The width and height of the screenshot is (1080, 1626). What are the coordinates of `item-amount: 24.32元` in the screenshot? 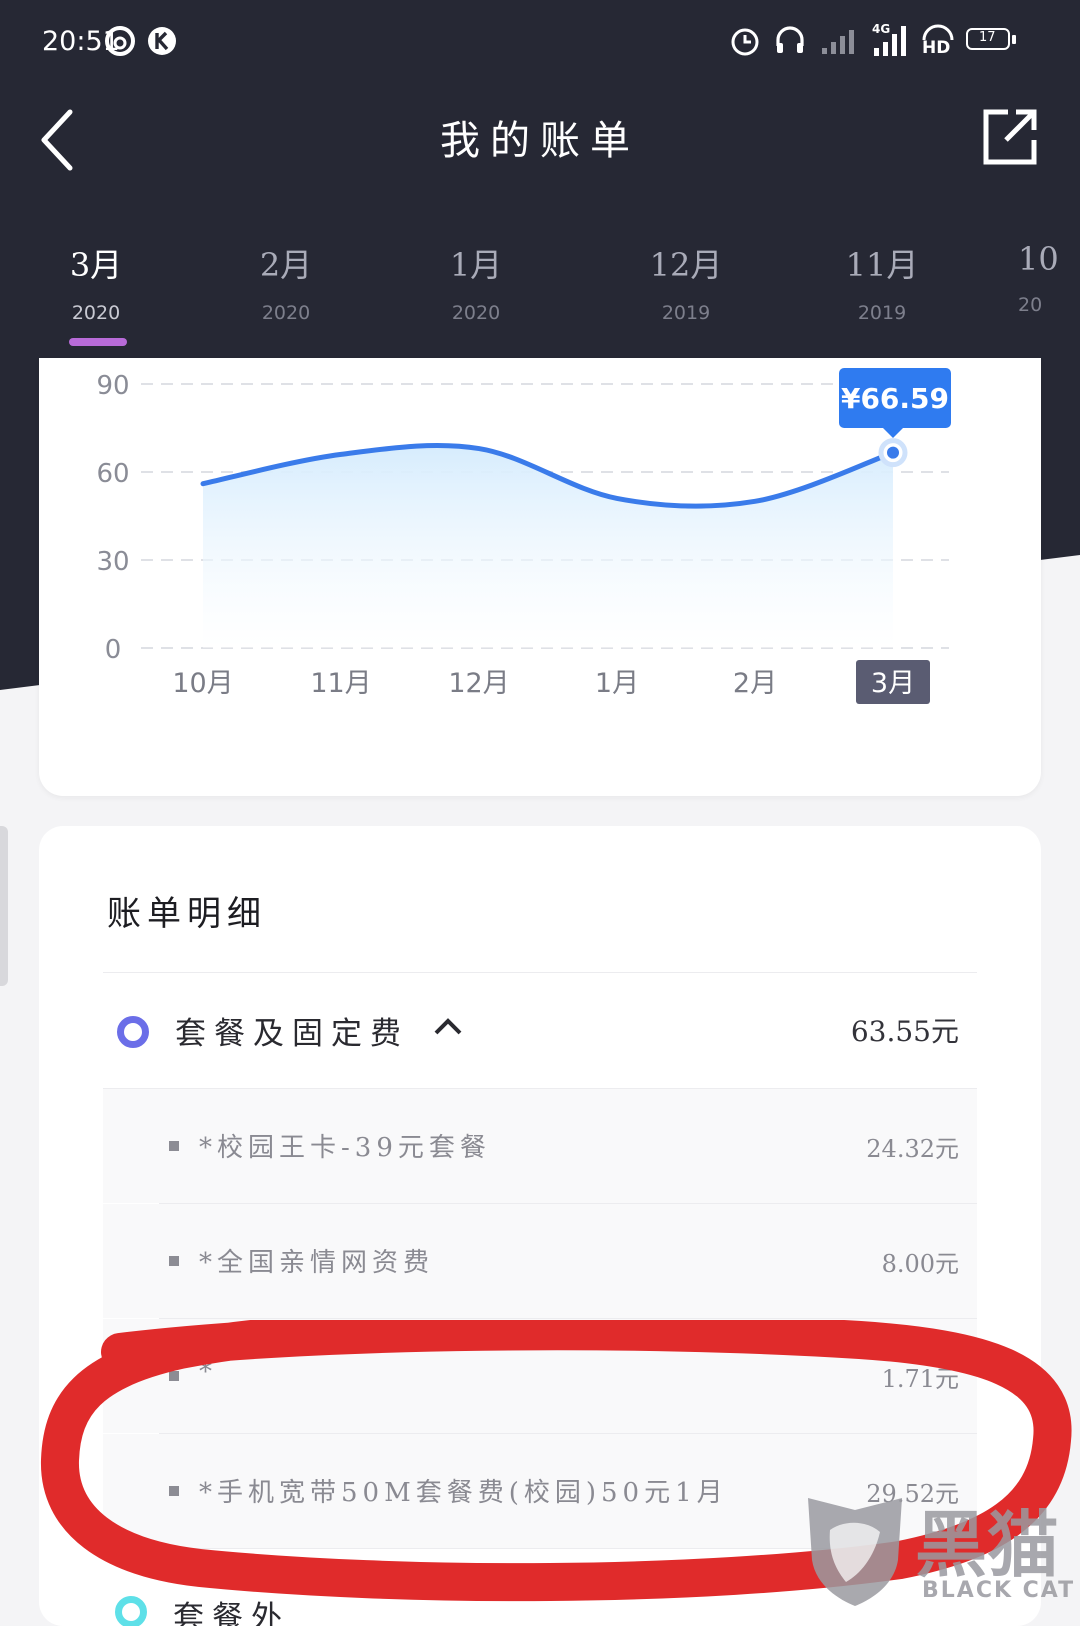 It's located at (912, 1149).